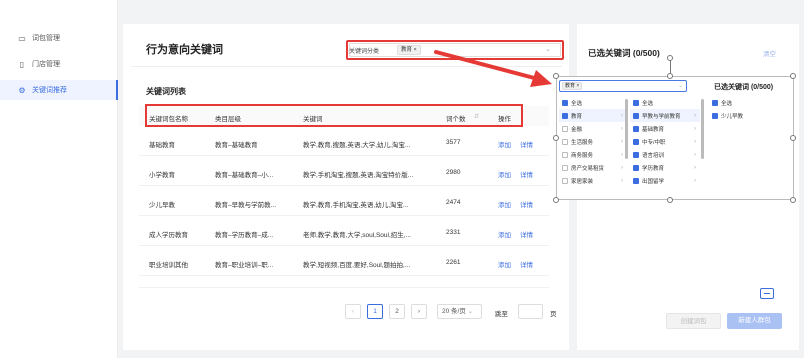 This screenshot has height=358, width=804. I want to click on sidebar: ▭ 词包管理 ▯ 门店管理 ⚙ 关键词推荐, so click(59, 179).